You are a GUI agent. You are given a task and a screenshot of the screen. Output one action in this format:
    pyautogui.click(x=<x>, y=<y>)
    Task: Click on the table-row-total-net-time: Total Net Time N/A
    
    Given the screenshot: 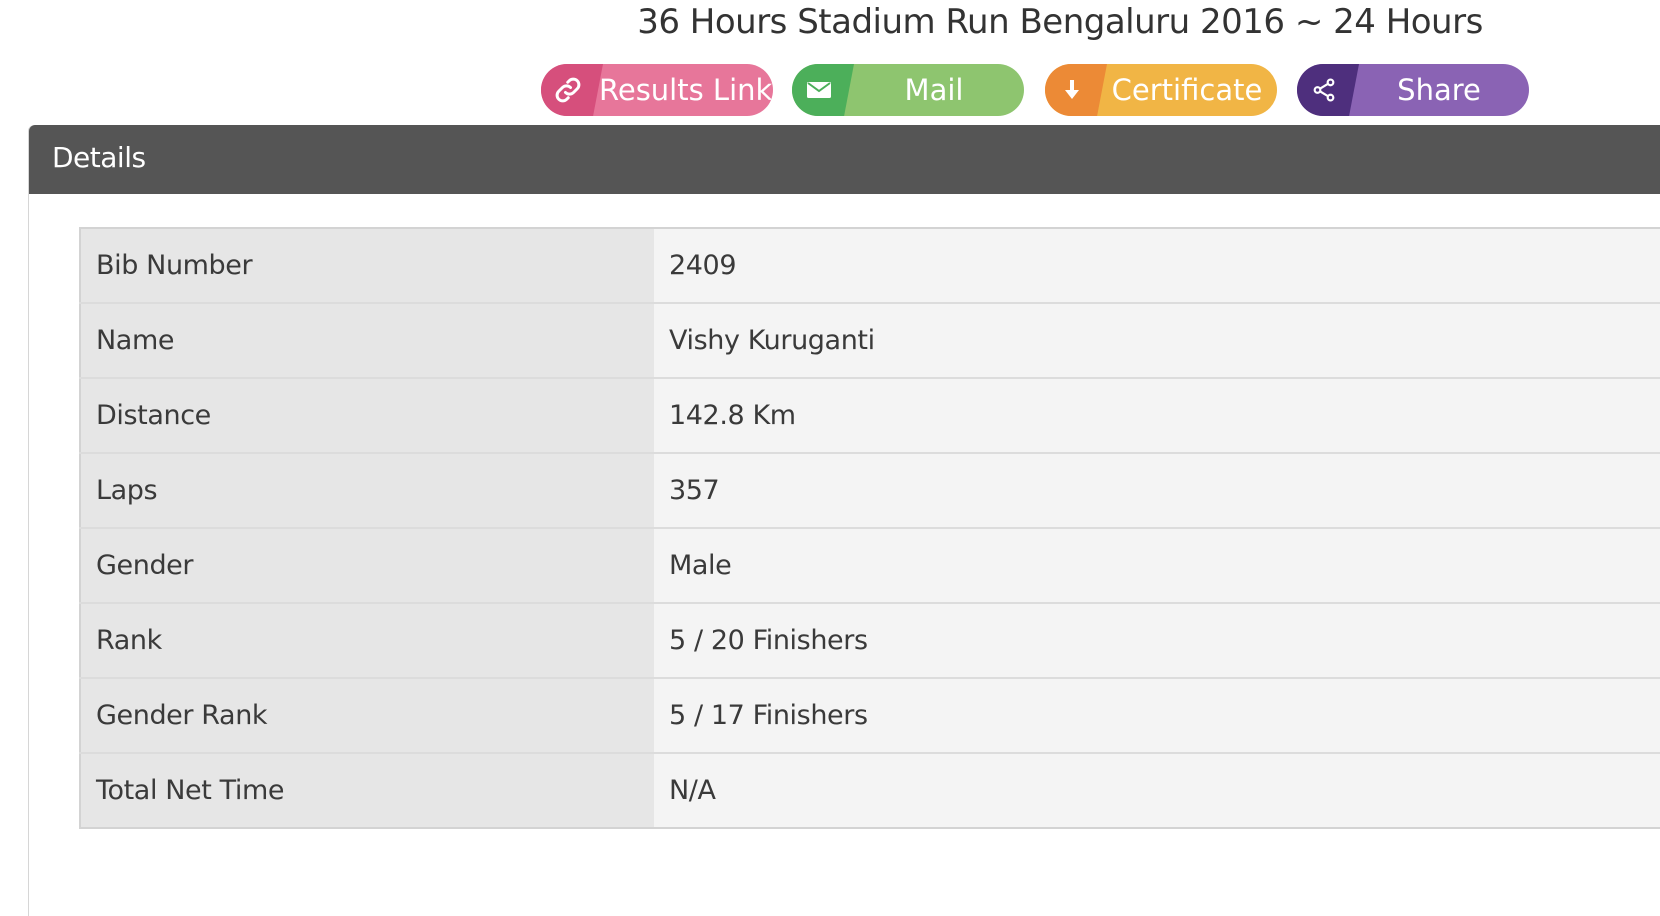 What is the action you would take?
    pyautogui.click(x=870, y=790)
    